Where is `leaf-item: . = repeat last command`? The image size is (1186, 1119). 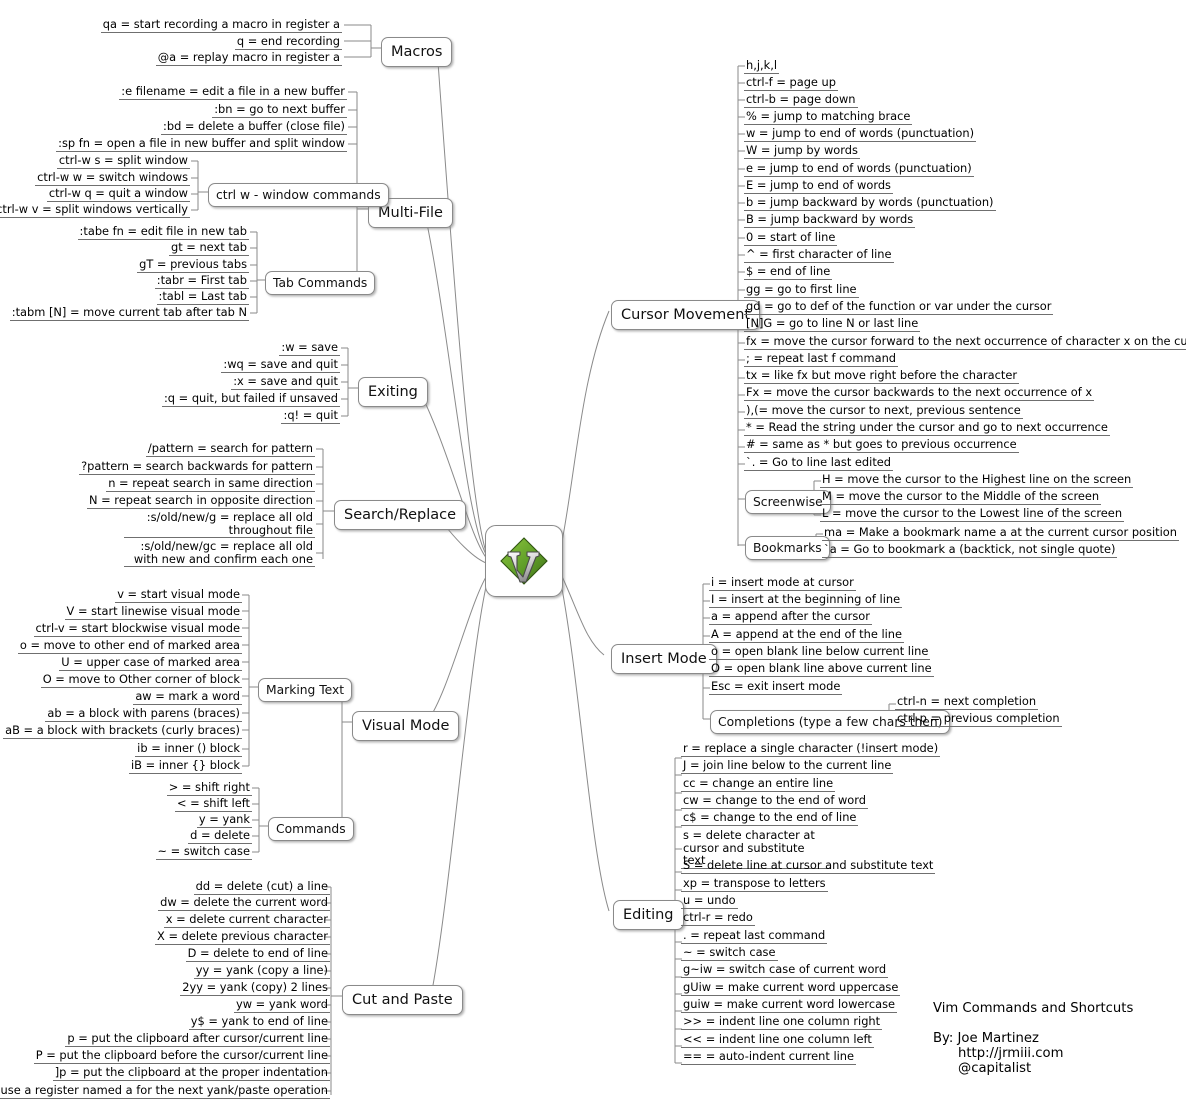
leaf-item: . = repeat last command is located at coordinates (754, 936).